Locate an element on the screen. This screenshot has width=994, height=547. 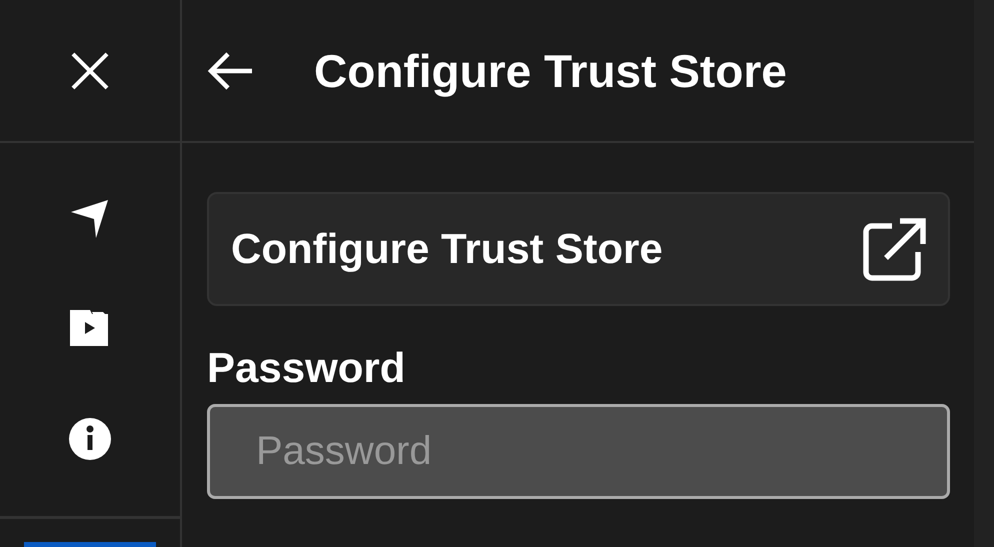
back-arrow-icon is located at coordinates (230, 70).